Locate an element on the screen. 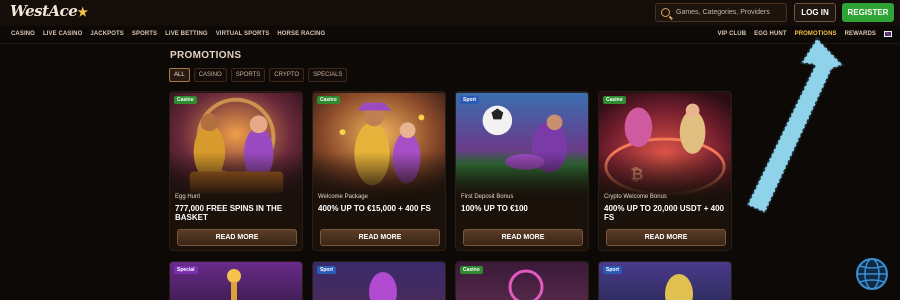 The image size is (900, 300). login-button: LOG IN is located at coordinates (815, 12).